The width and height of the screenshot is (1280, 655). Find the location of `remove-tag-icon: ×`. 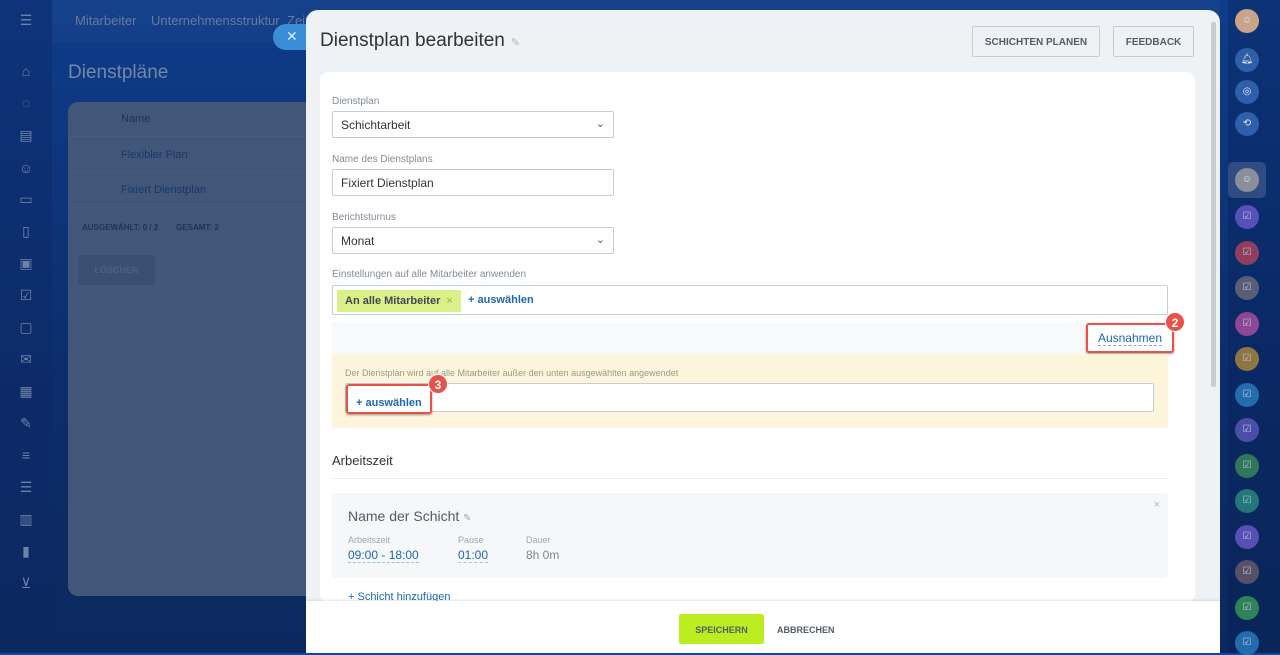

remove-tag-icon: × is located at coordinates (449, 301).